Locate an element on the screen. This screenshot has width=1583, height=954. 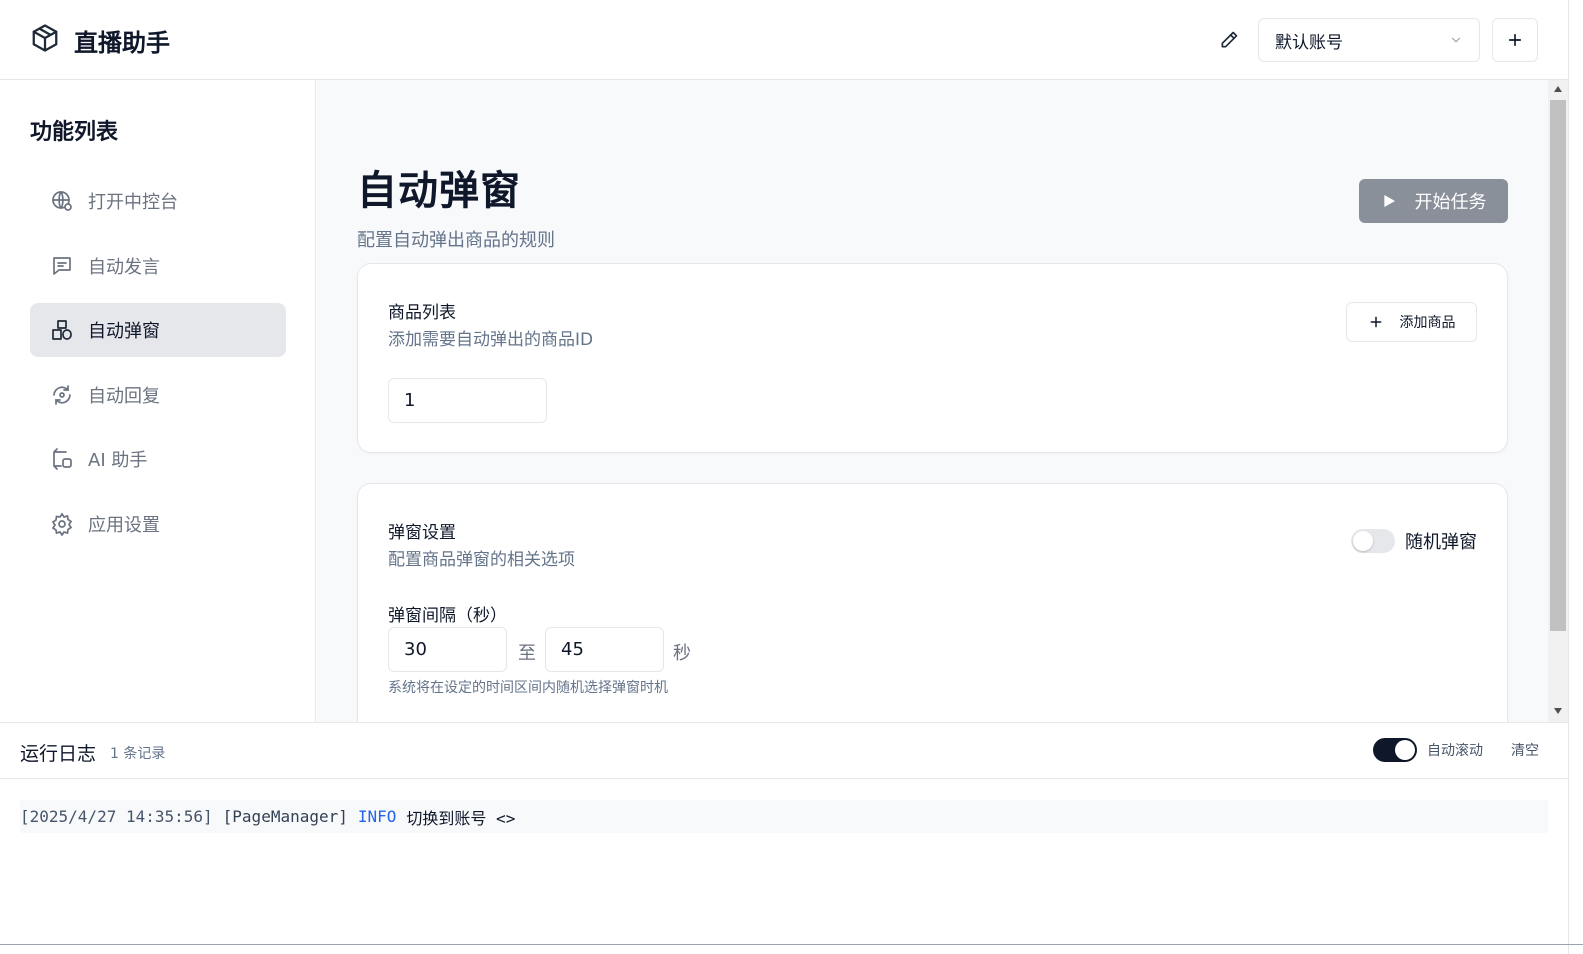
brand: 直播助手 is located at coordinates (100, 40).